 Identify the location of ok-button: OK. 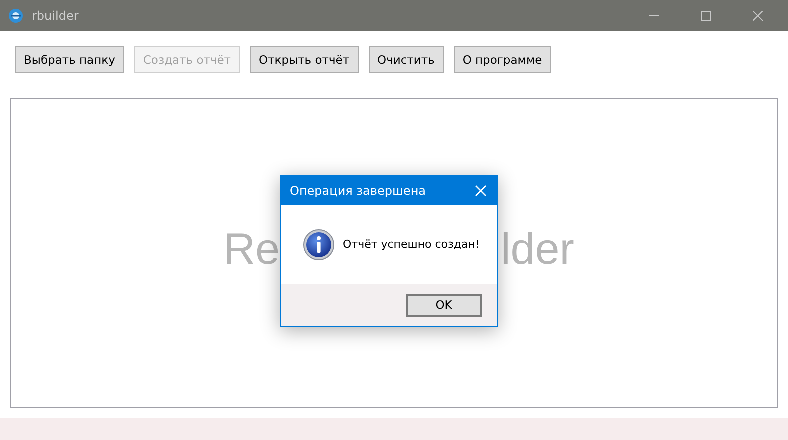
(444, 305).